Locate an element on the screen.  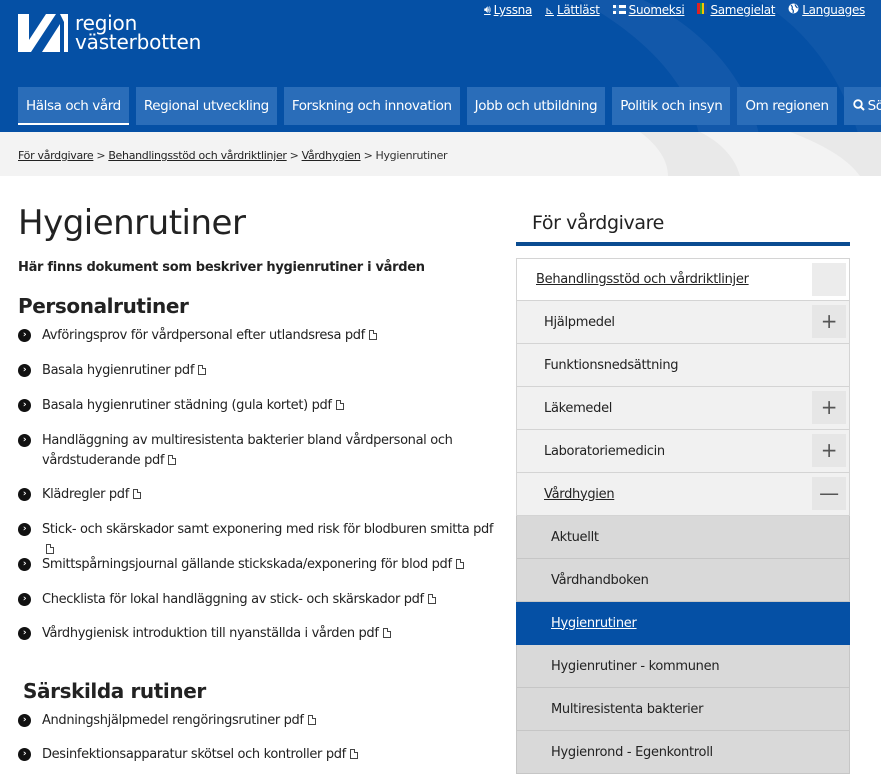
util-link-samegielat: Samegielat is located at coordinates (736, 10).